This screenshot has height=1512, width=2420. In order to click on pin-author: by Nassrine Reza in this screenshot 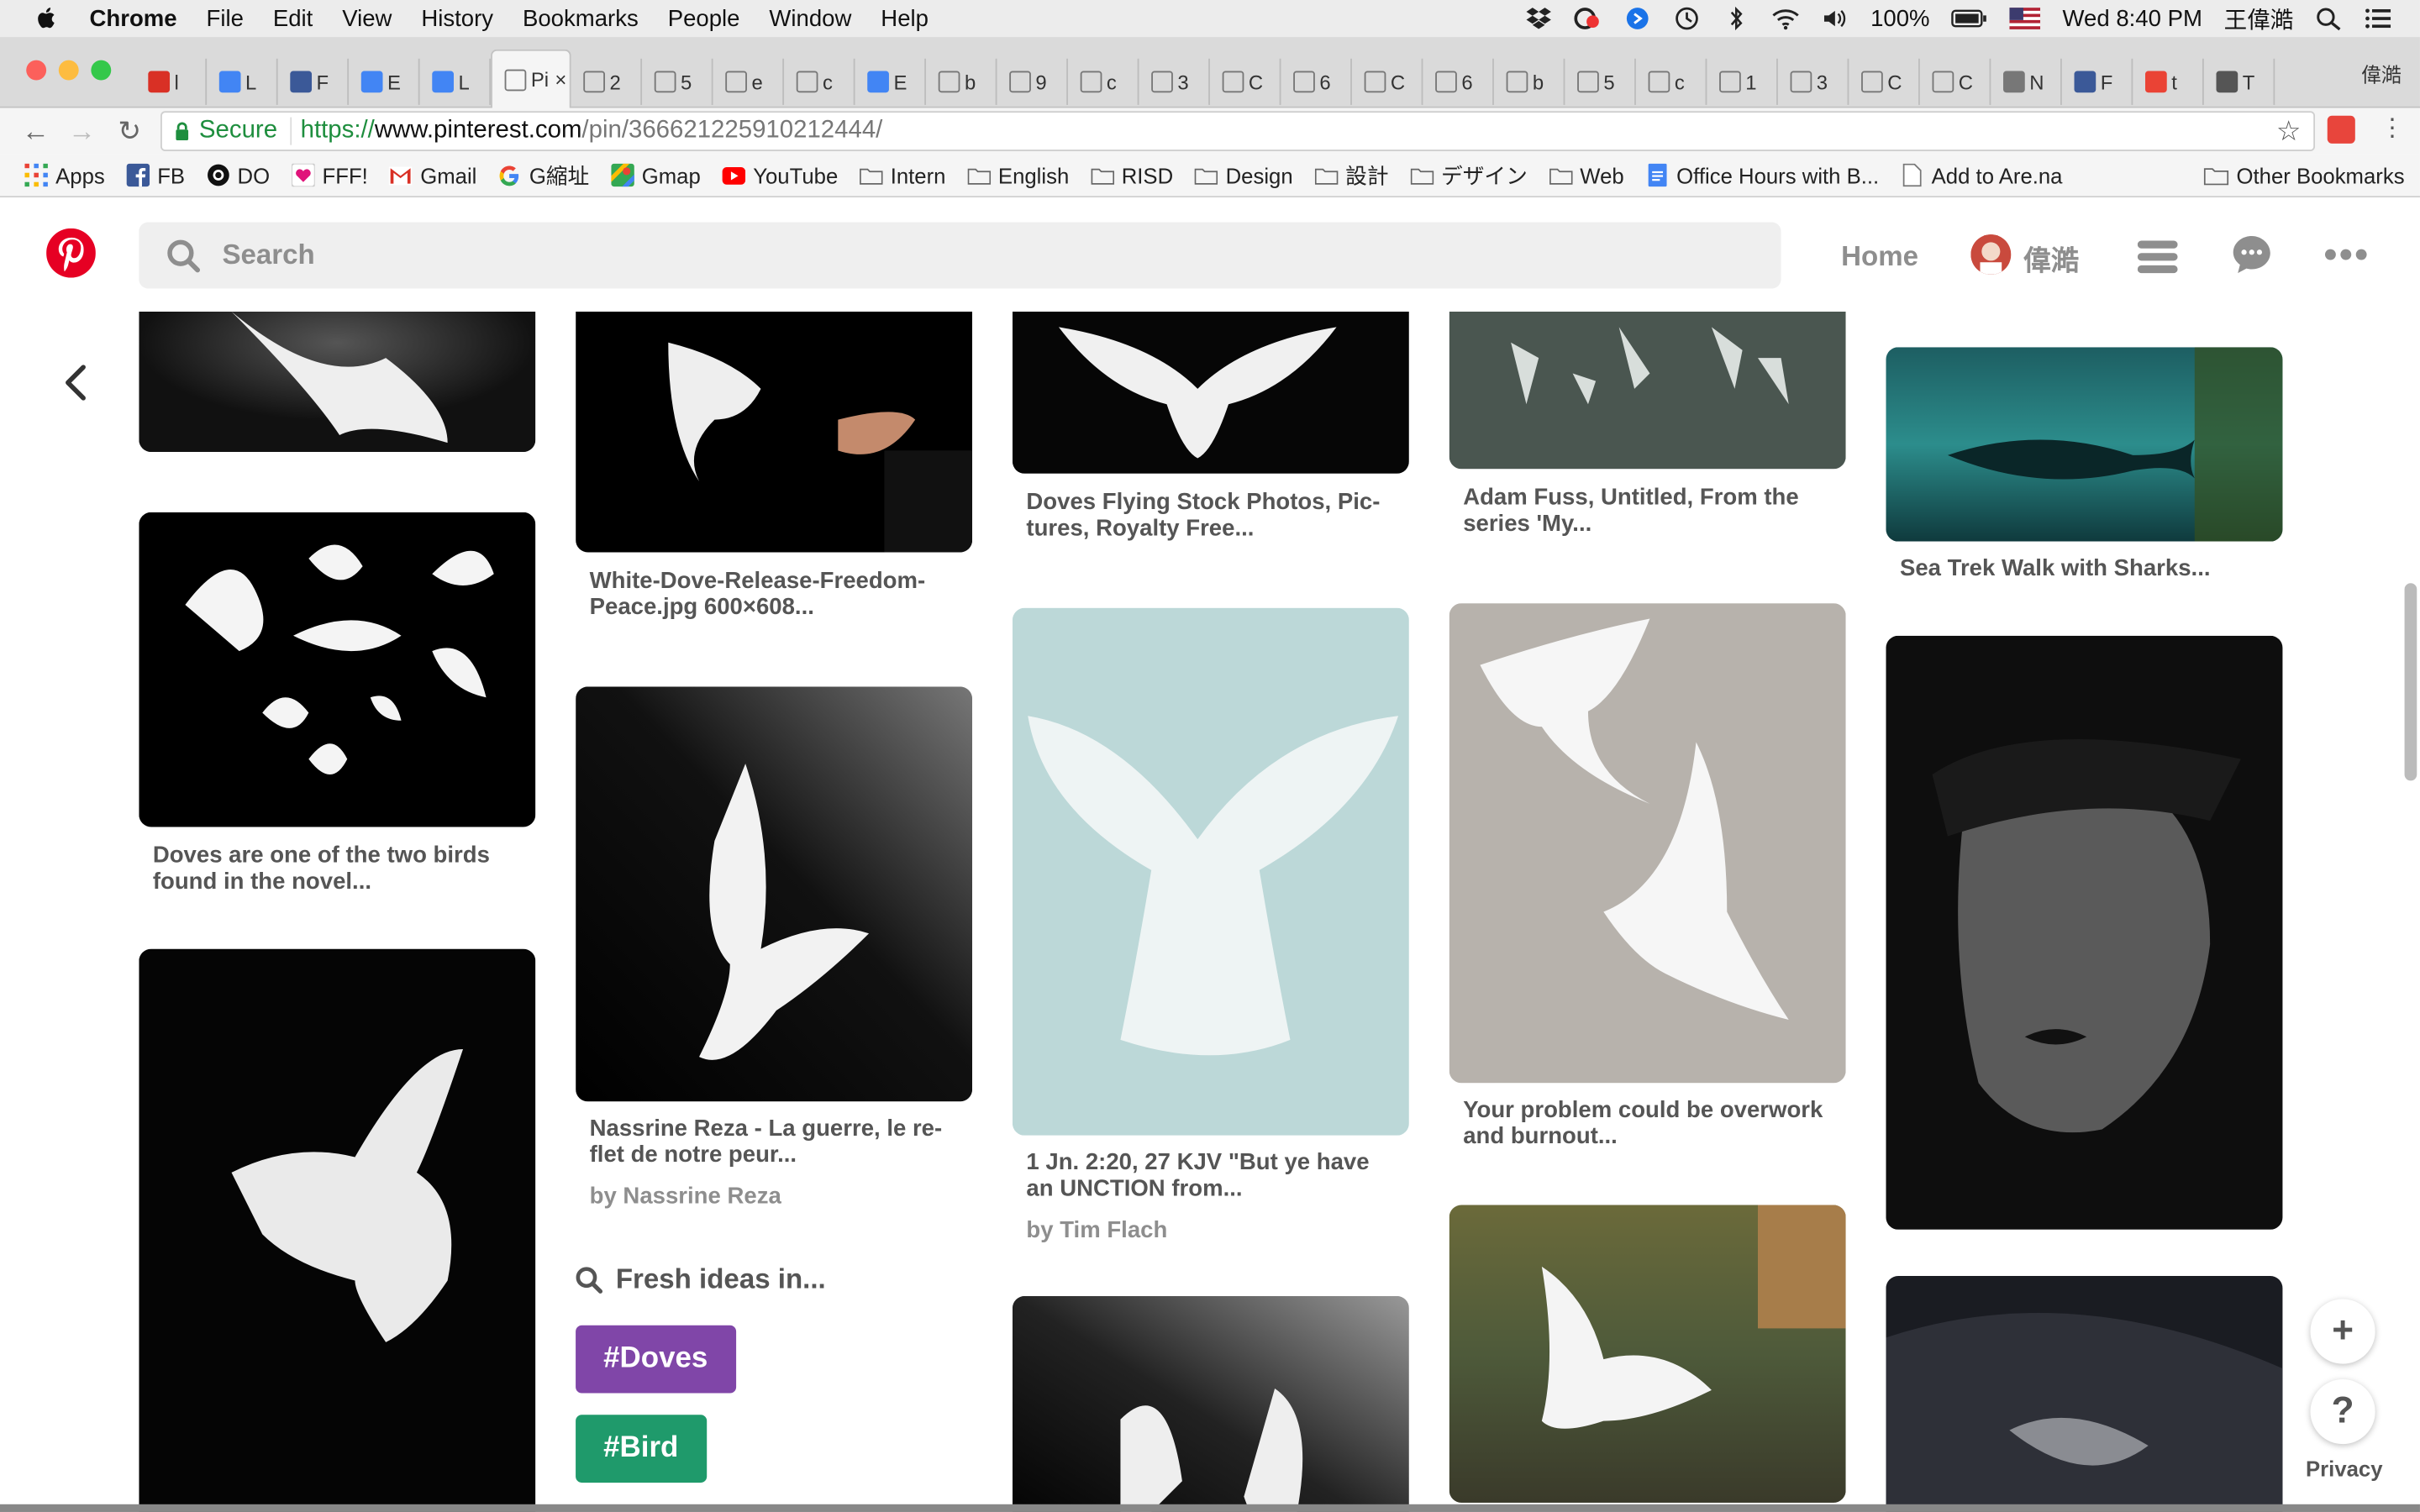, I will do `click(686, 1197)`.